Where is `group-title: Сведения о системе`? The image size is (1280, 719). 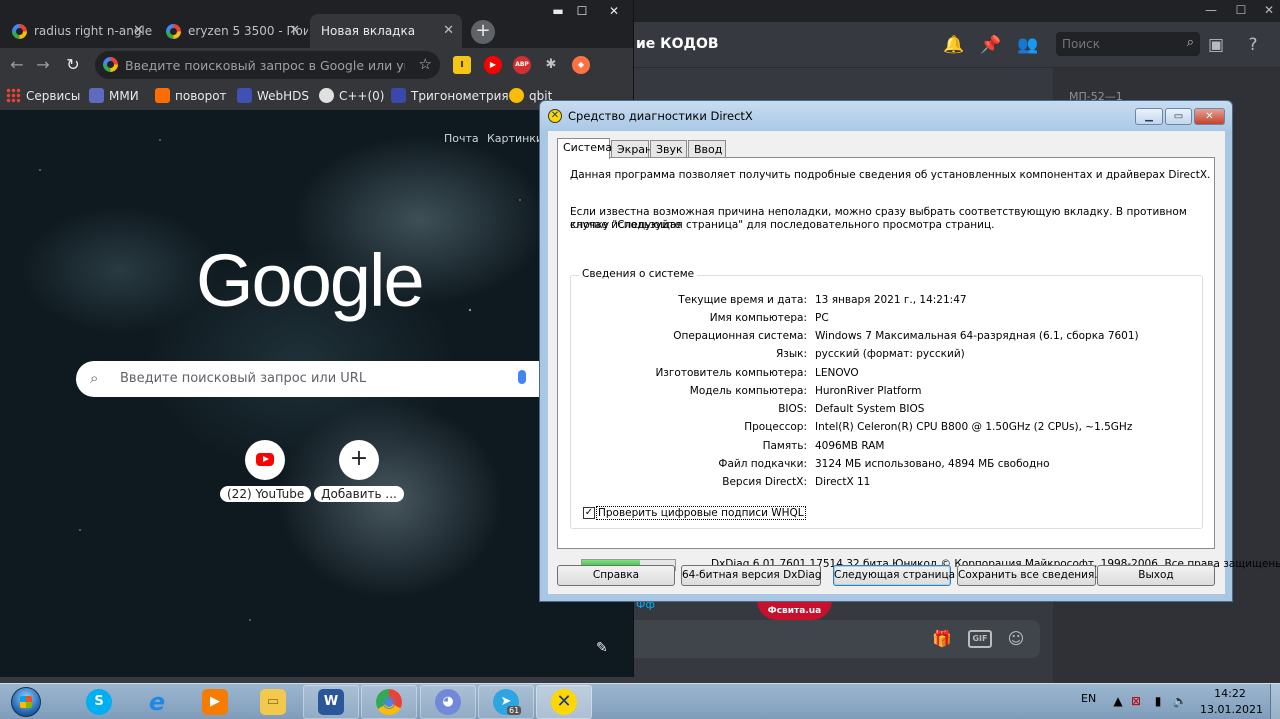
group-title: Сведения о системе is located at coordinates (638, 274).